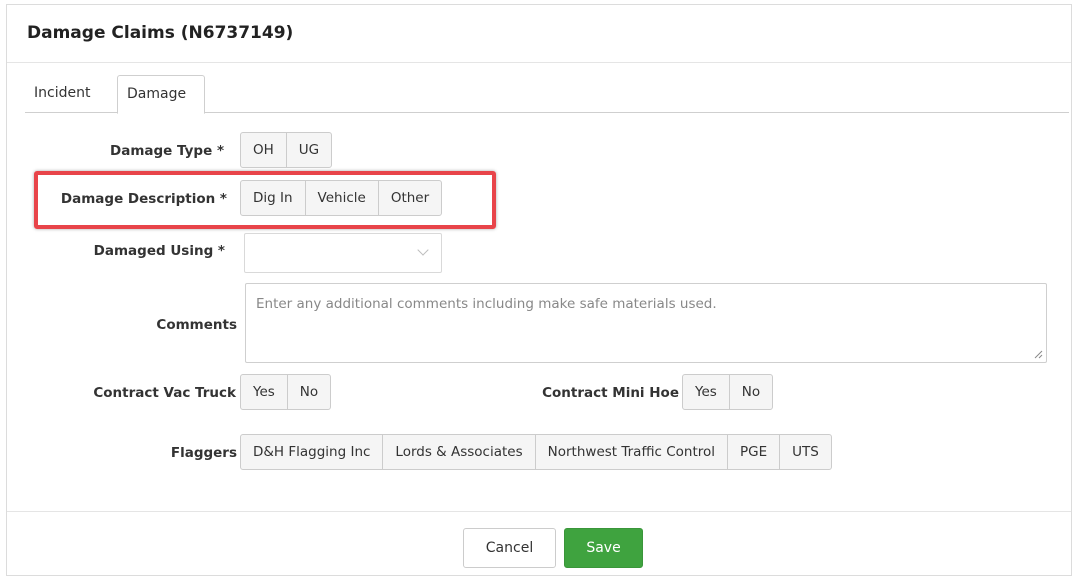  What do you see at coordinates (539, 34) in the screenshot?
I see `dialog-header: Damage Claims (N6737149)` at bounding box center [539, 34].